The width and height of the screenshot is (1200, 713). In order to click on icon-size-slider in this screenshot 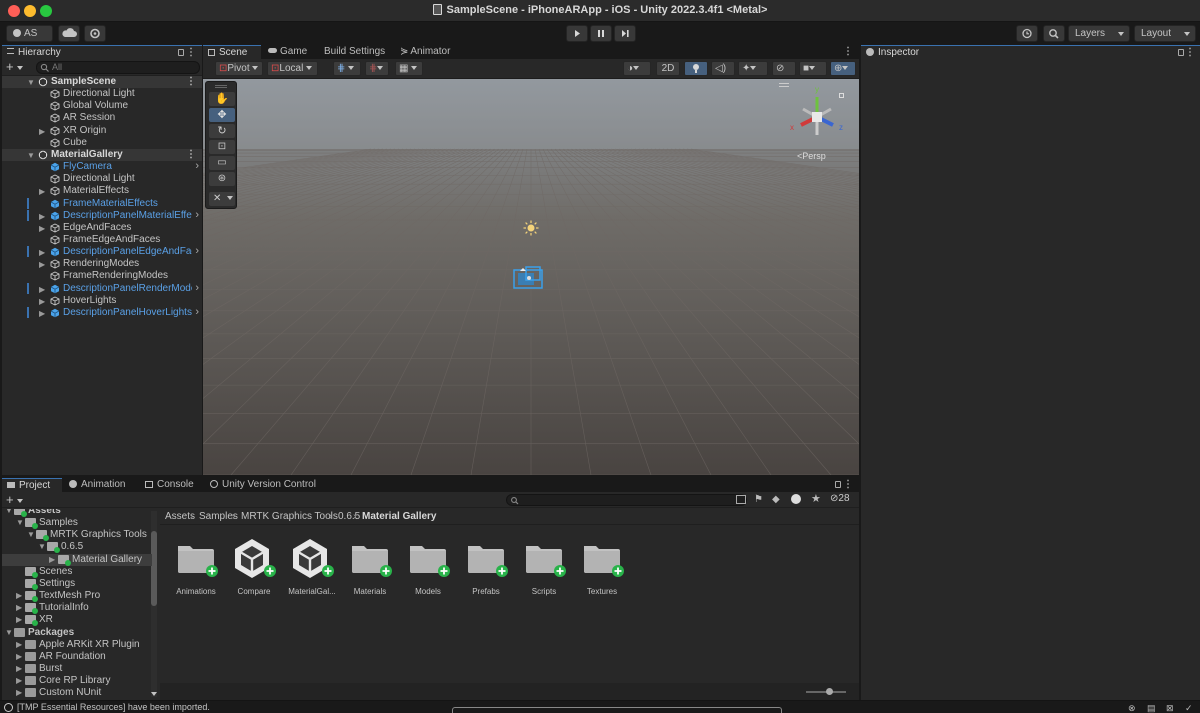, I will do `click(826, 691)`.